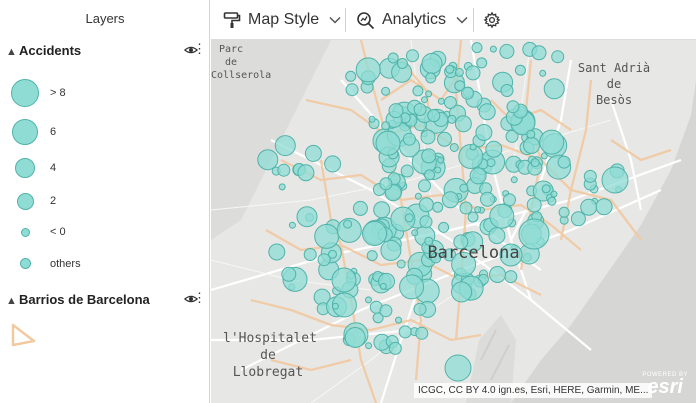 This screenshot has height=403, width=696. Describe the element at coordinates (106, 301) in the screenshot. I see `layer-group-barrios: ▲ Barrios de Barcelona ⋮` at that location.